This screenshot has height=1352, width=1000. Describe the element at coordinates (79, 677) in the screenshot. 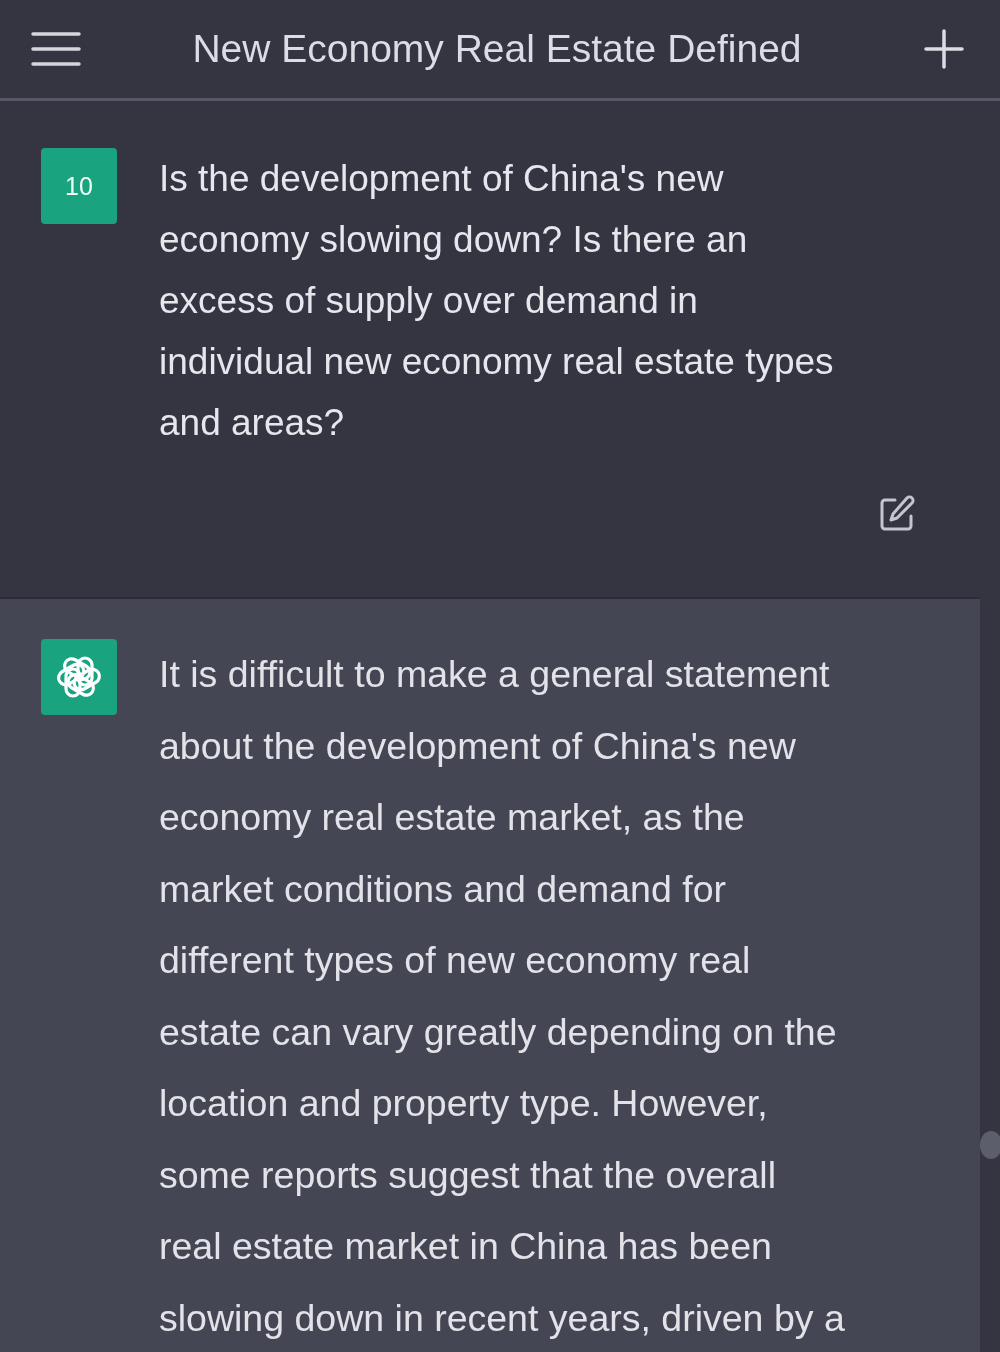

I see `logo-icon` at that location.